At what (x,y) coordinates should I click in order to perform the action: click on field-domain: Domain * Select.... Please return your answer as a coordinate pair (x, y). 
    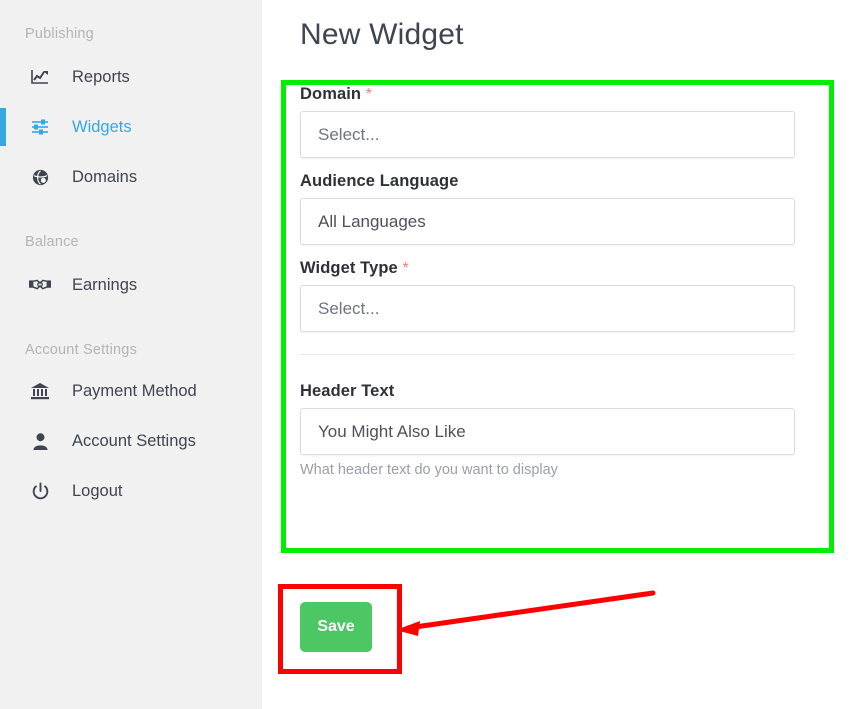
    Looking at the image, I should click on (552, 121).